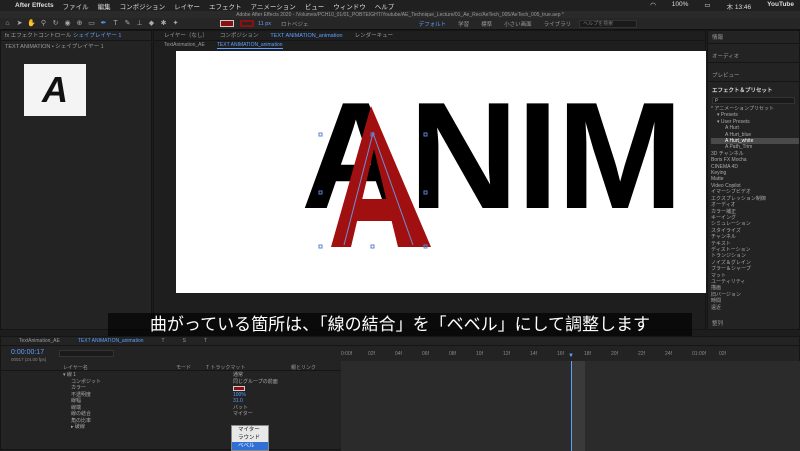  What do you see at coordinates (184, 341) in the screenshot?
I see `timeline-tab: S` at bounding box center [184, 341].